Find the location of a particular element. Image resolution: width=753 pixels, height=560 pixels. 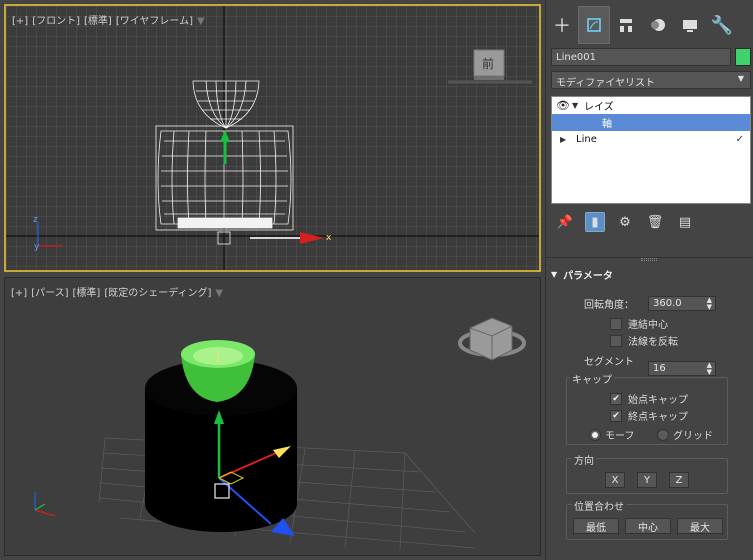

stack-item-axis: 軸 is located at coordinates (651, 122).